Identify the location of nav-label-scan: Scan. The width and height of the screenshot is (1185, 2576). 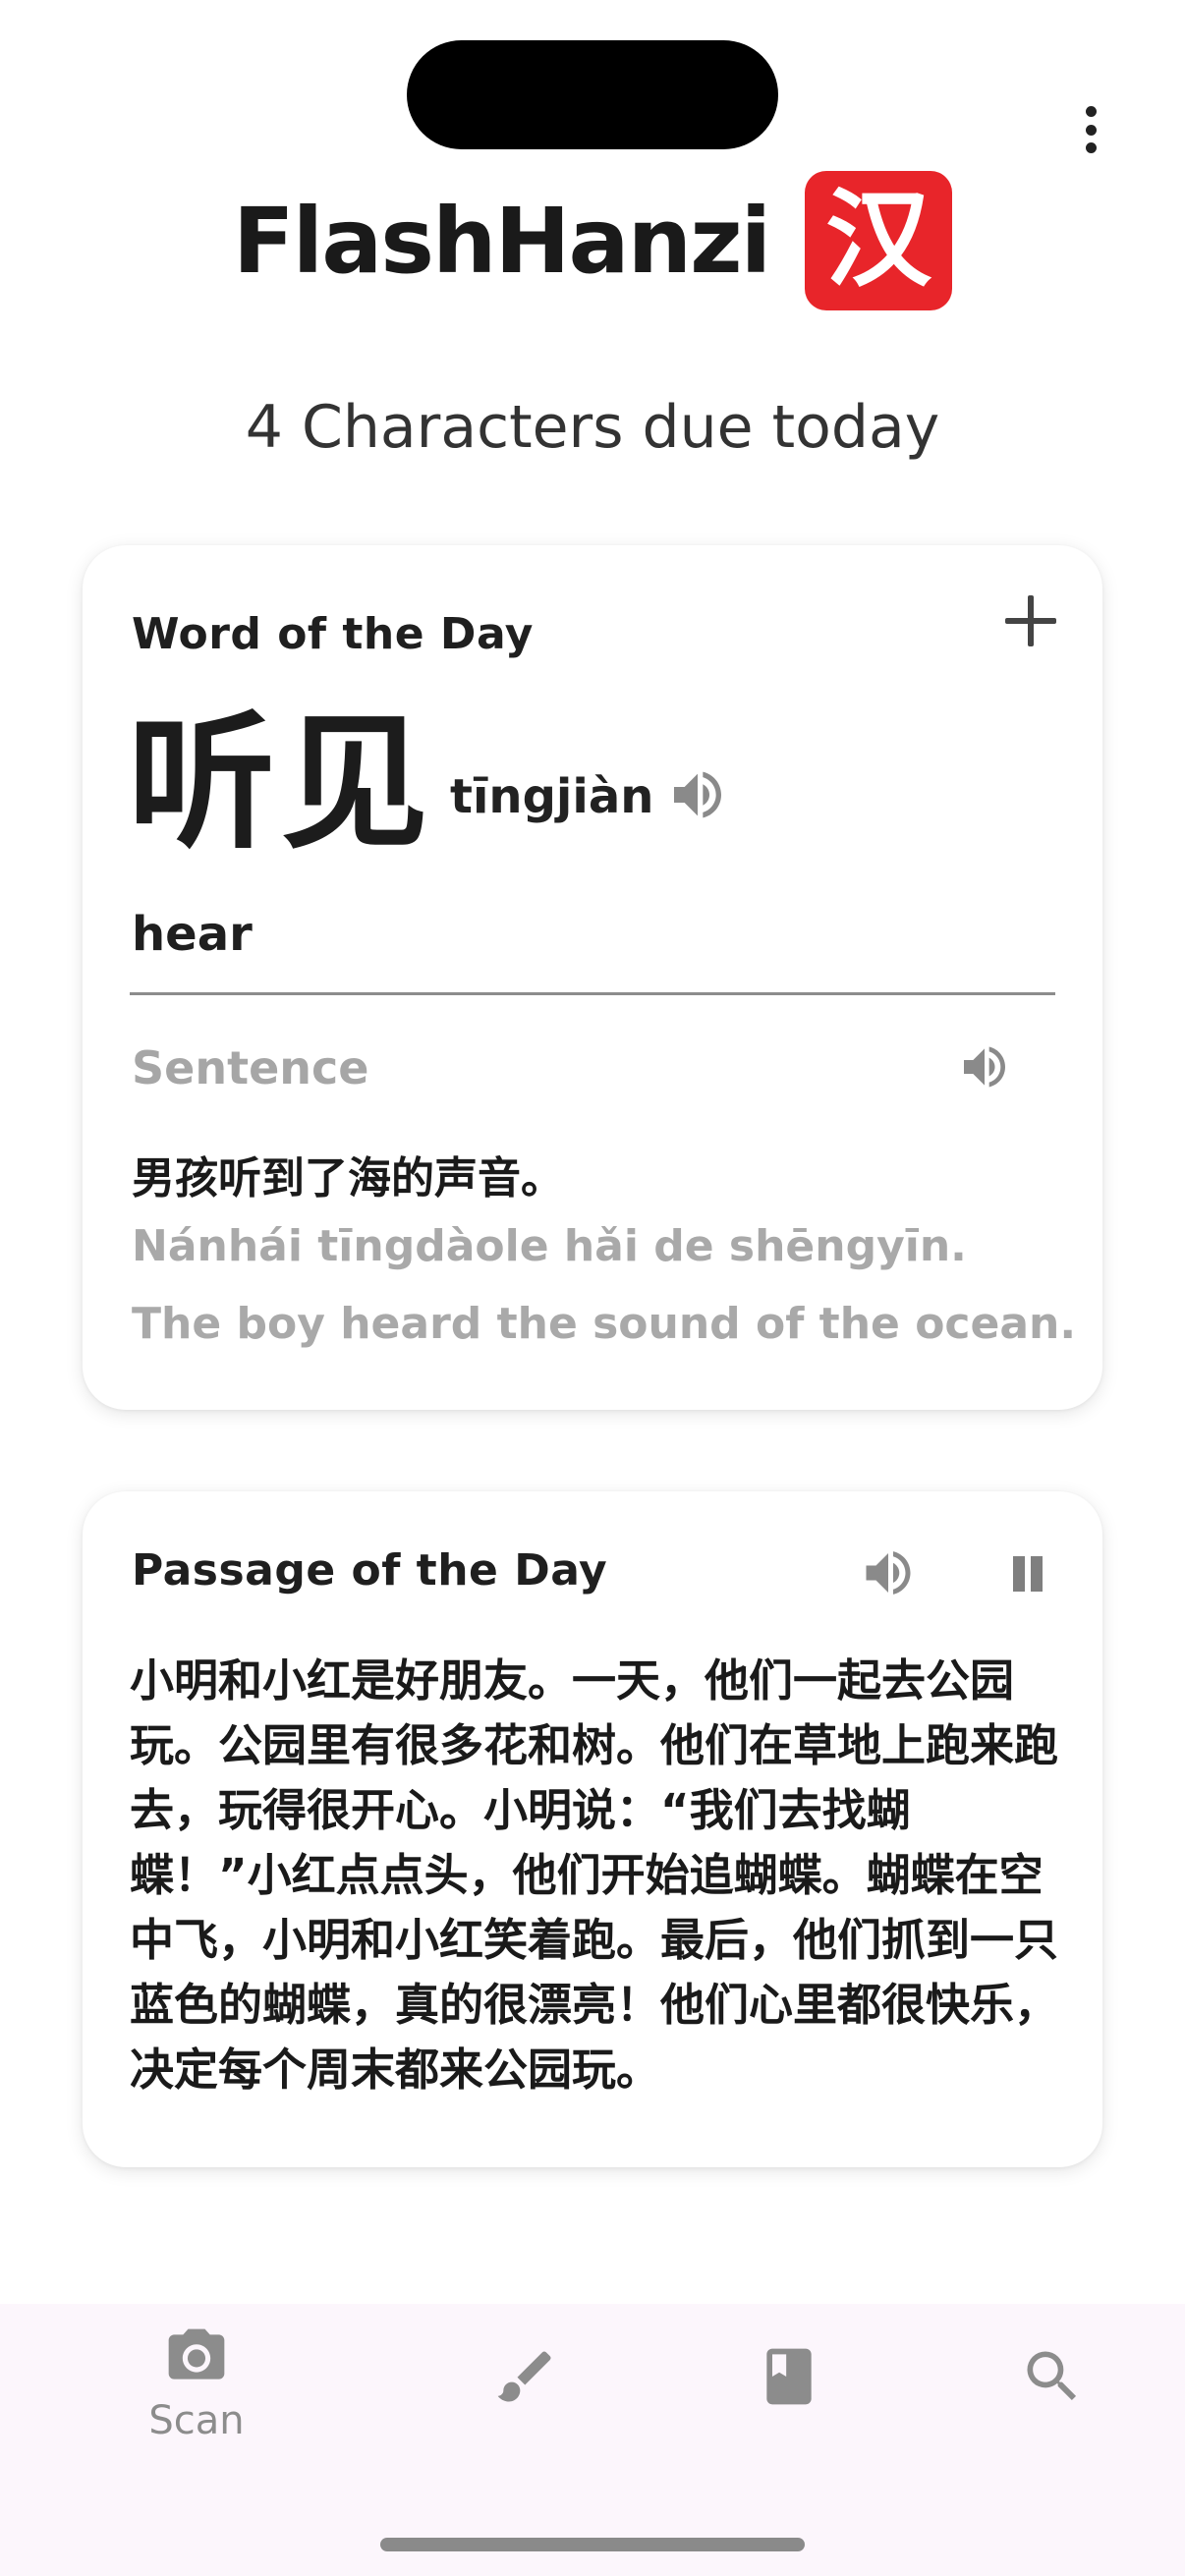
(197, 2420).